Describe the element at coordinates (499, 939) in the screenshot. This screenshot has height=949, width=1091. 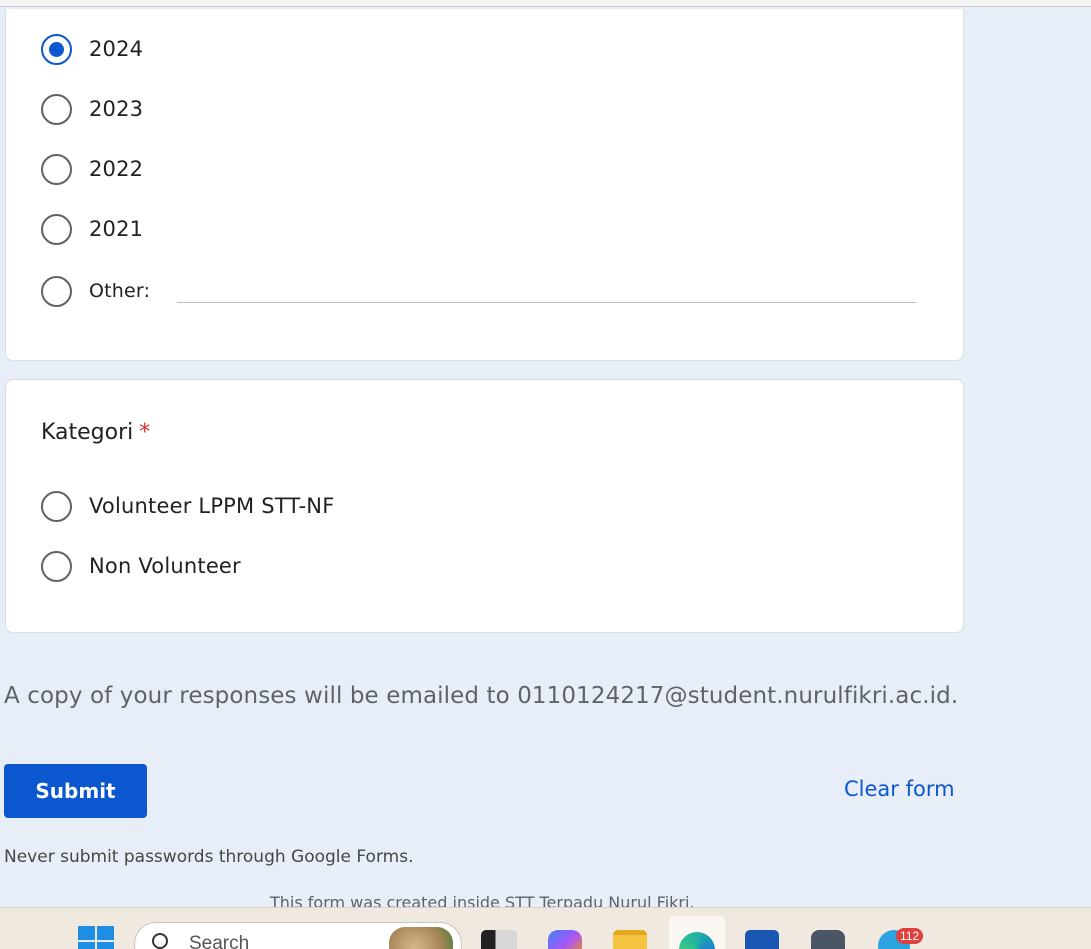
I see `task-view-icon` at that location.